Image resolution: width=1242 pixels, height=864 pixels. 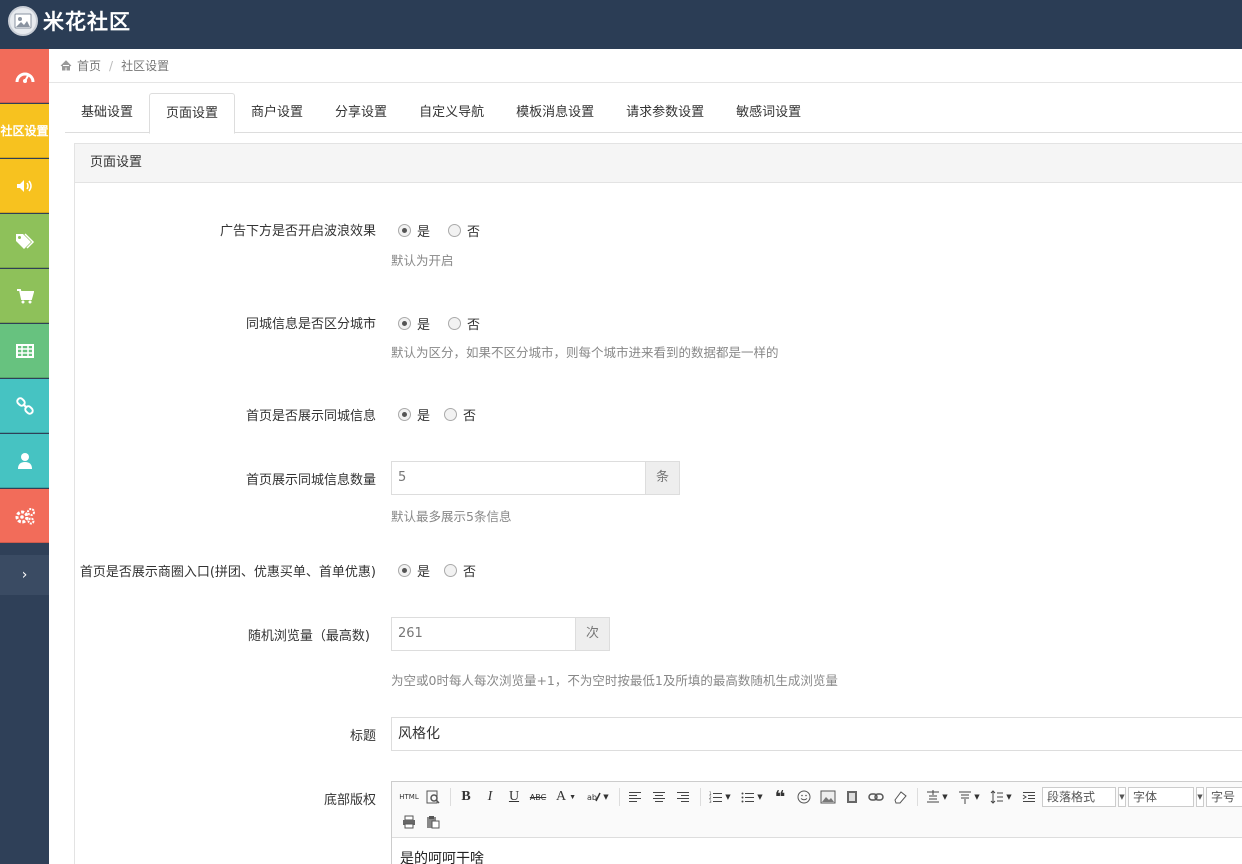 I want to click on sidebar-item-users, so click(x=24, y=461).